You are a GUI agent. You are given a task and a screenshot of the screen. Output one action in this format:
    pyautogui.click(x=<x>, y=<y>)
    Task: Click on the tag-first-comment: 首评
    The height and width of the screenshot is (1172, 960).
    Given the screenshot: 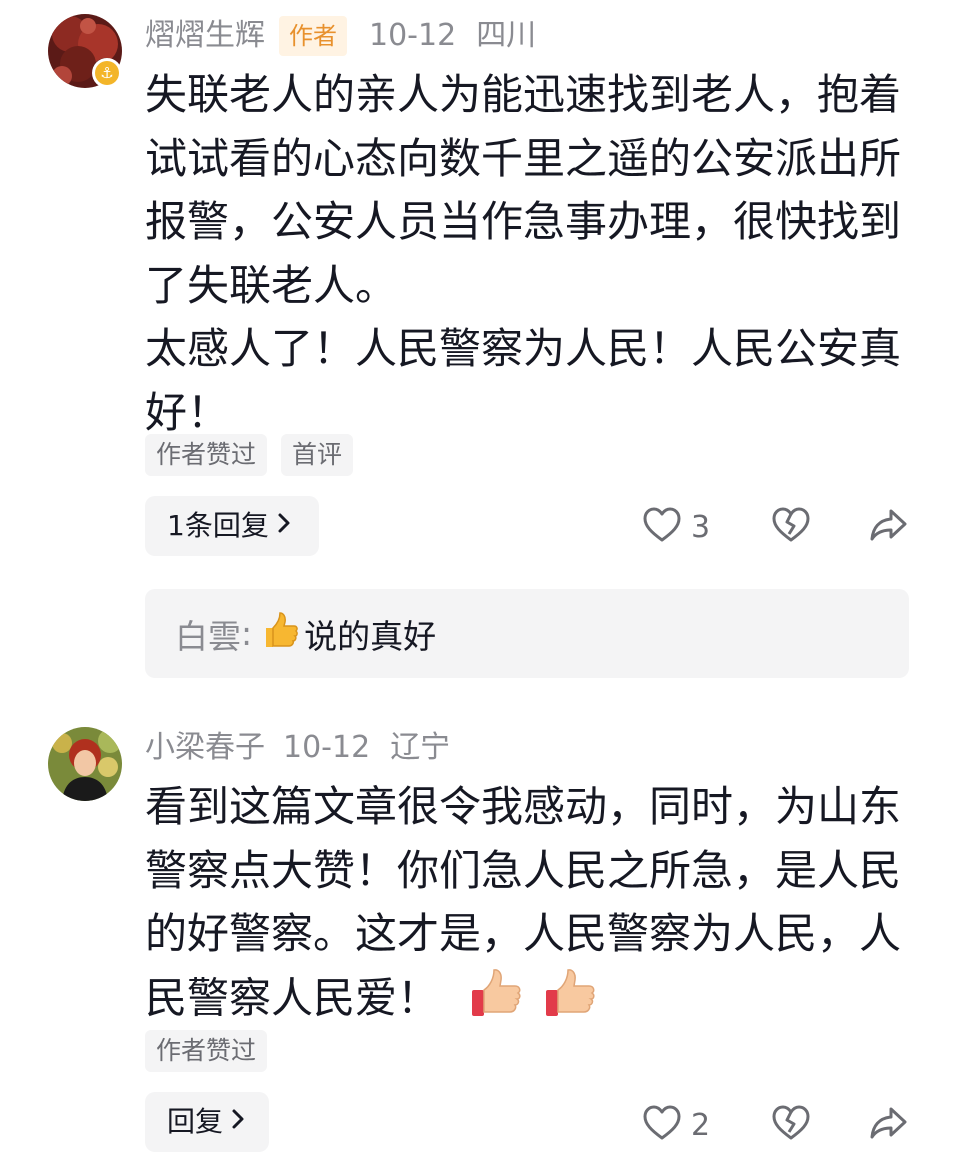 What is the action you would take?
    pyautogui.click(x=317, y=455)
    